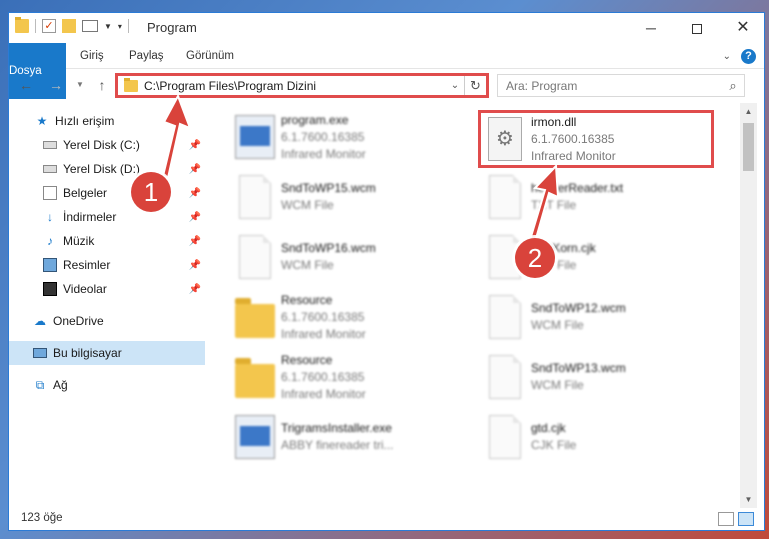 The height and width of the screenshot is (539, 769). What do you see at coordinates (69, 26) in the screenshot?
I see `new-folder-icon` at bounding box center [69, 26].